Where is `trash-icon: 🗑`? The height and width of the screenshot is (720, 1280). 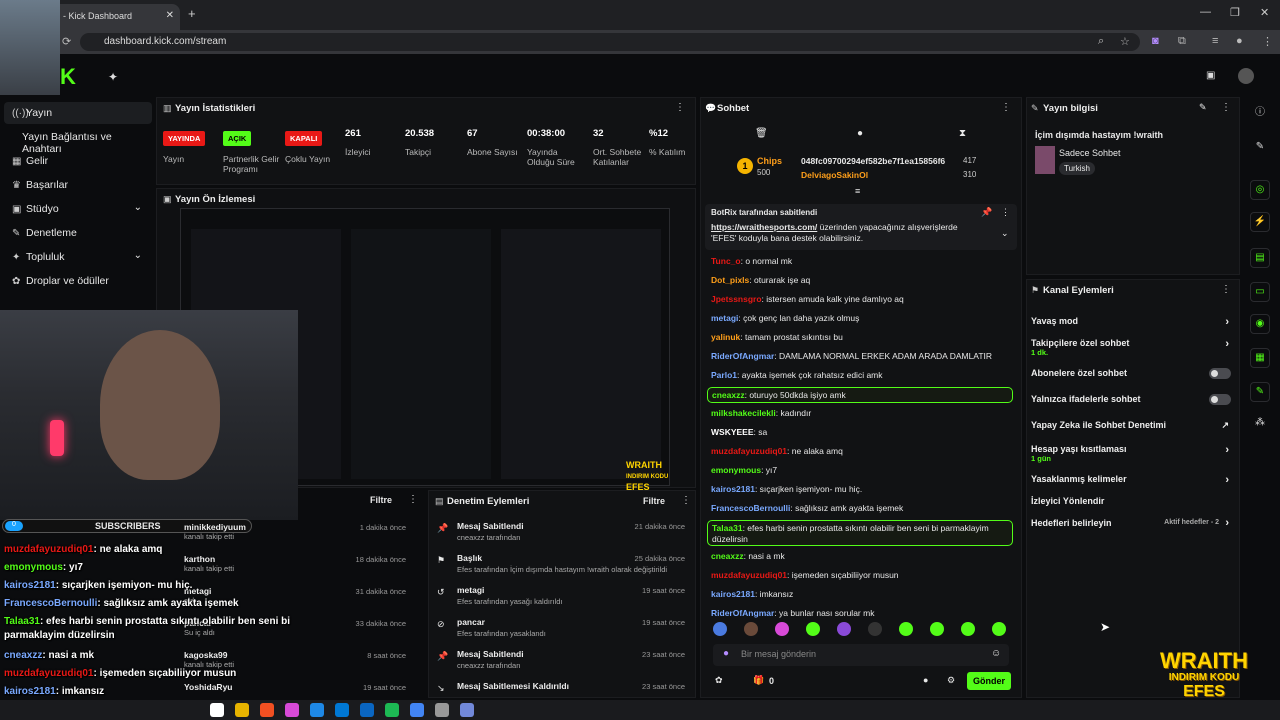
trash-icon: 🗑 is located at coordinates (761, 133).